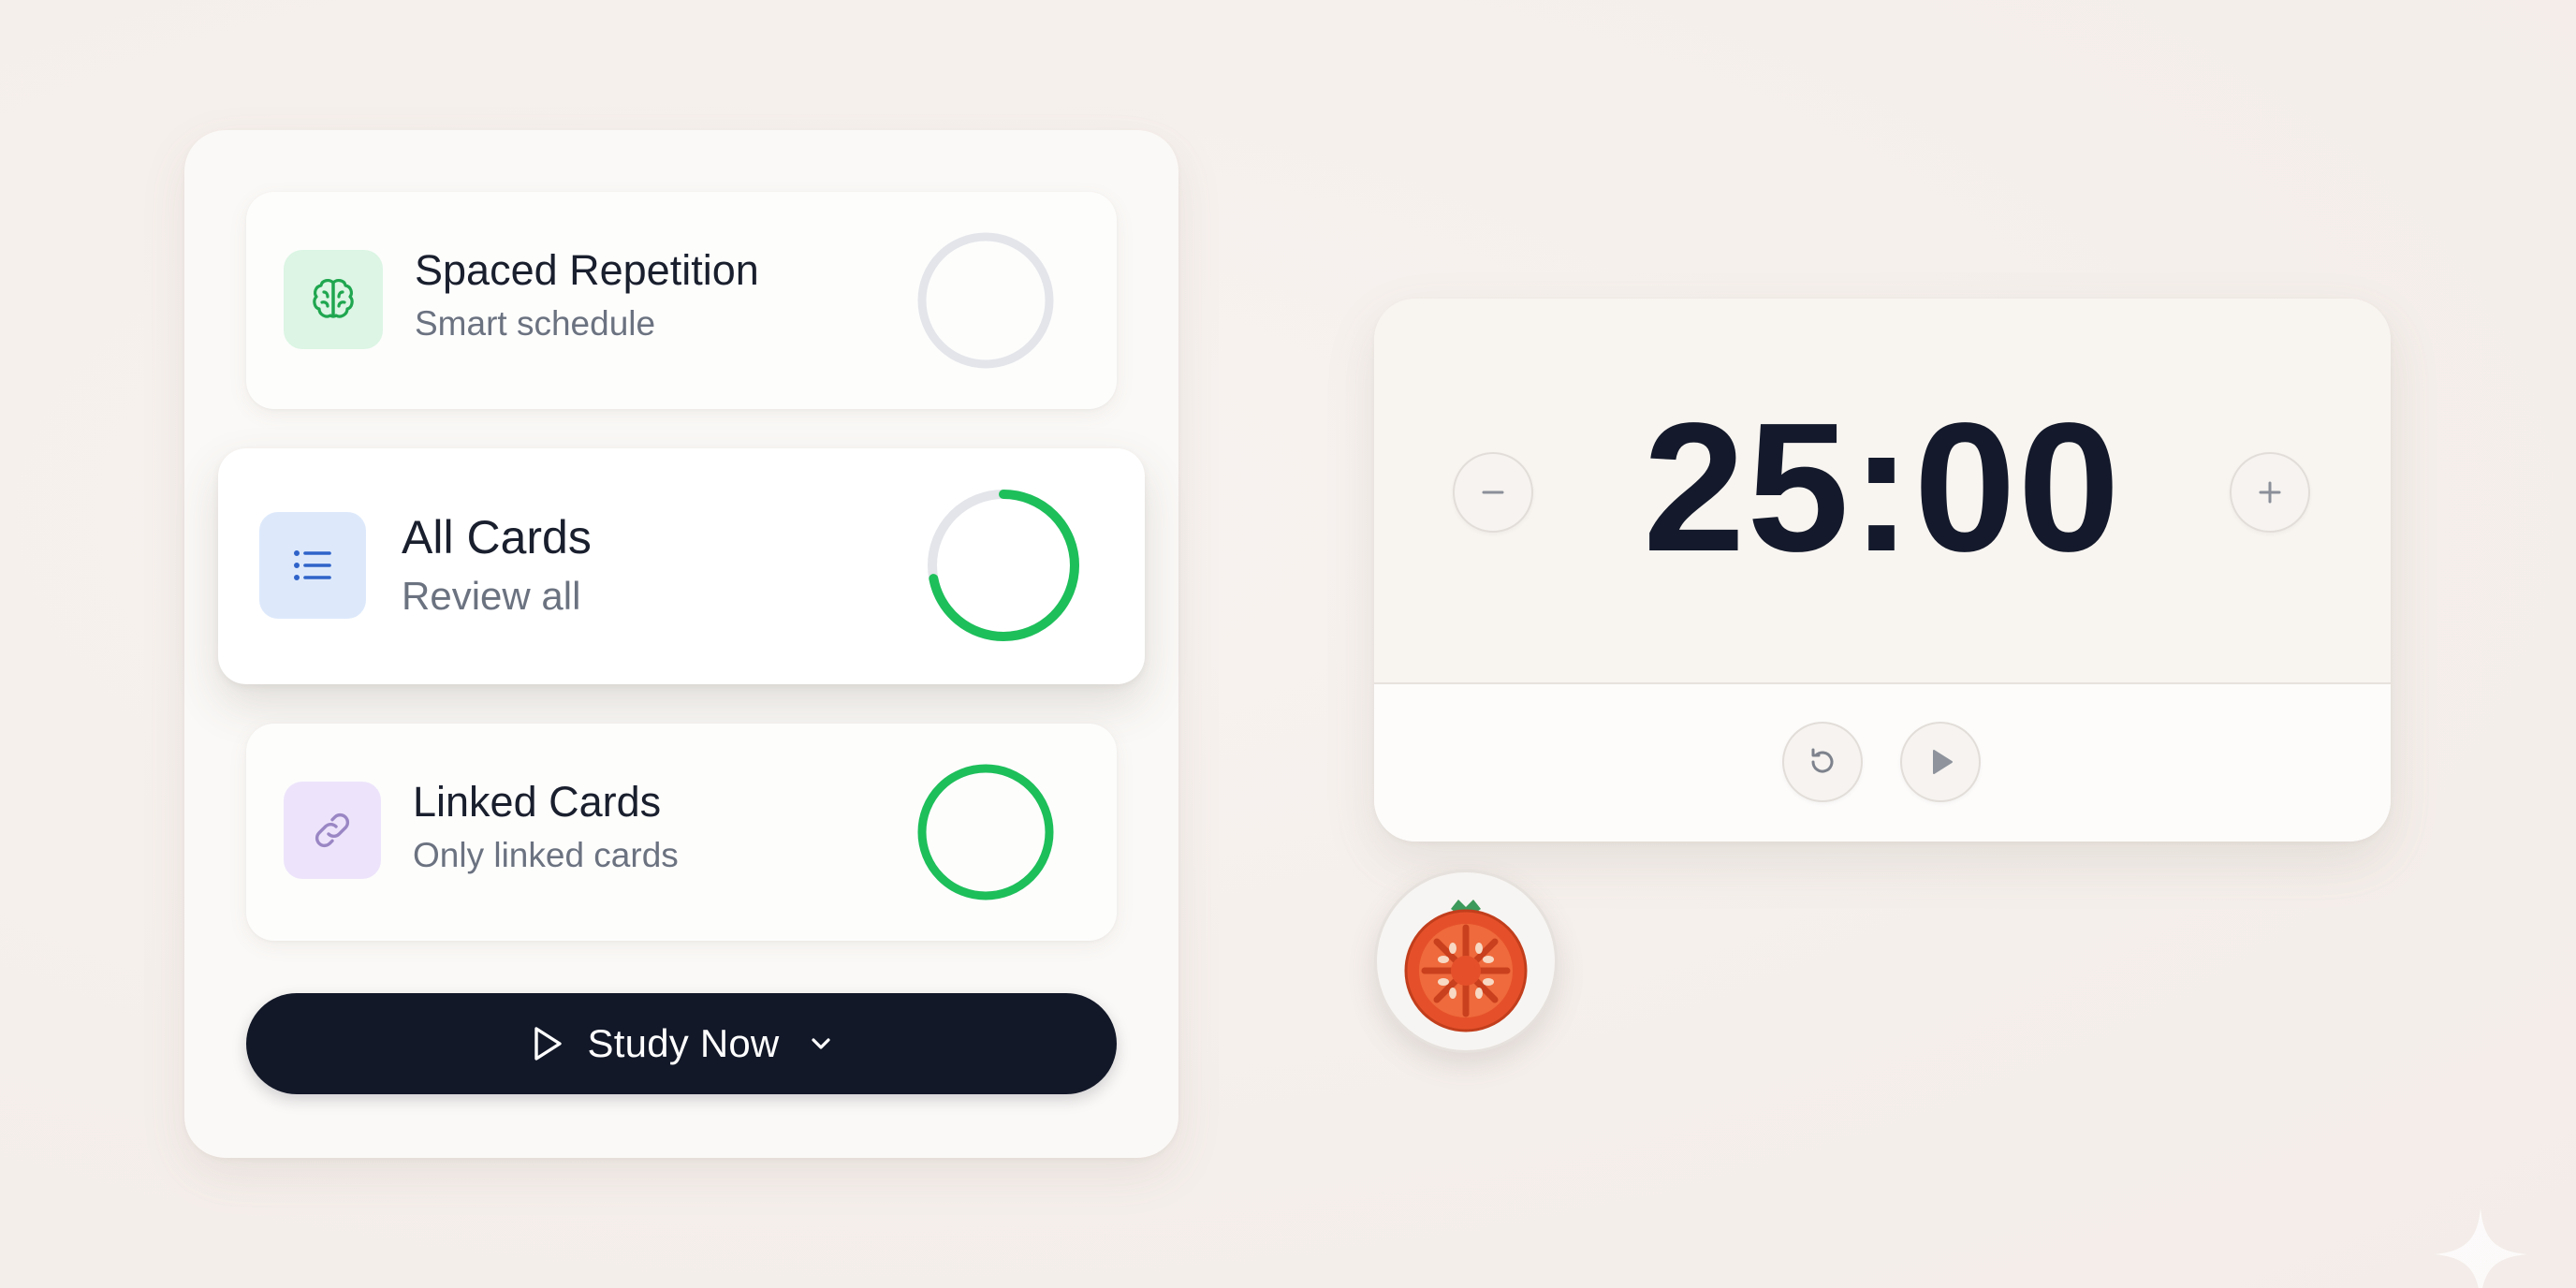  Describe the element at coordinates (681, 300) in the screenshot. I see `mode-option-spaced-repetition: Spaced Repetition Smart schedule` at that location.